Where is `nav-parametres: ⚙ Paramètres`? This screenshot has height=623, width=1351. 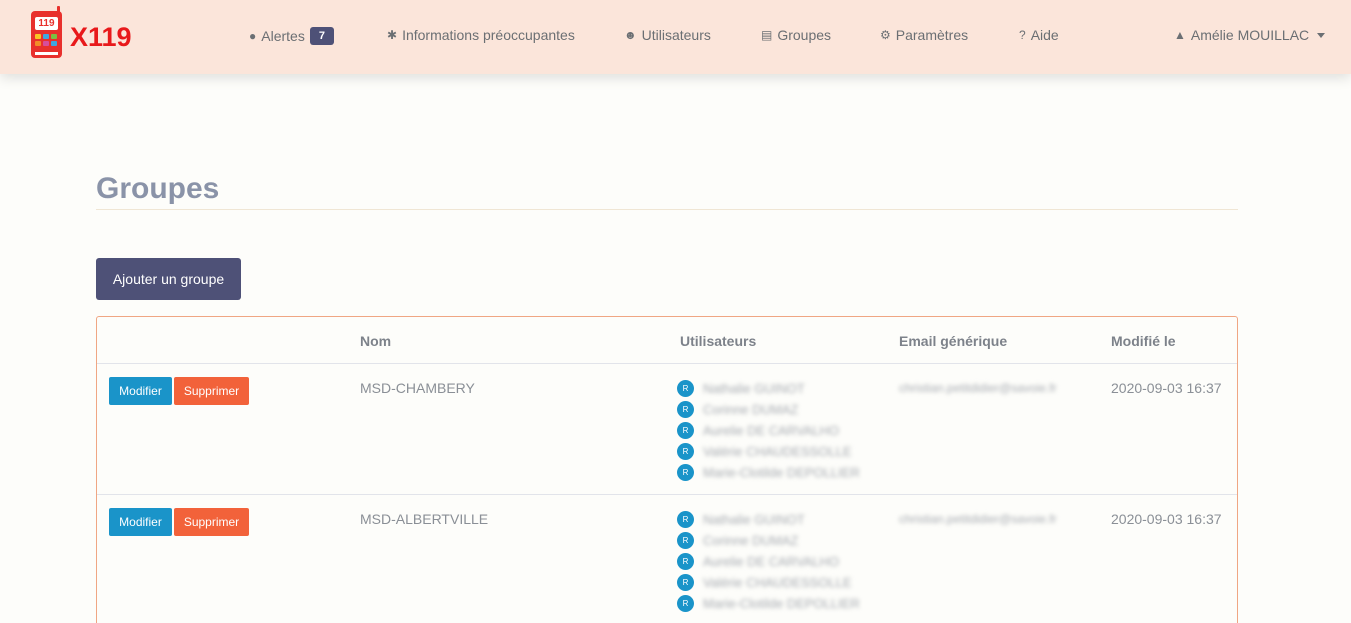
nav-parametres: ⚙ Paramètres is located at coordinates (924, 35).